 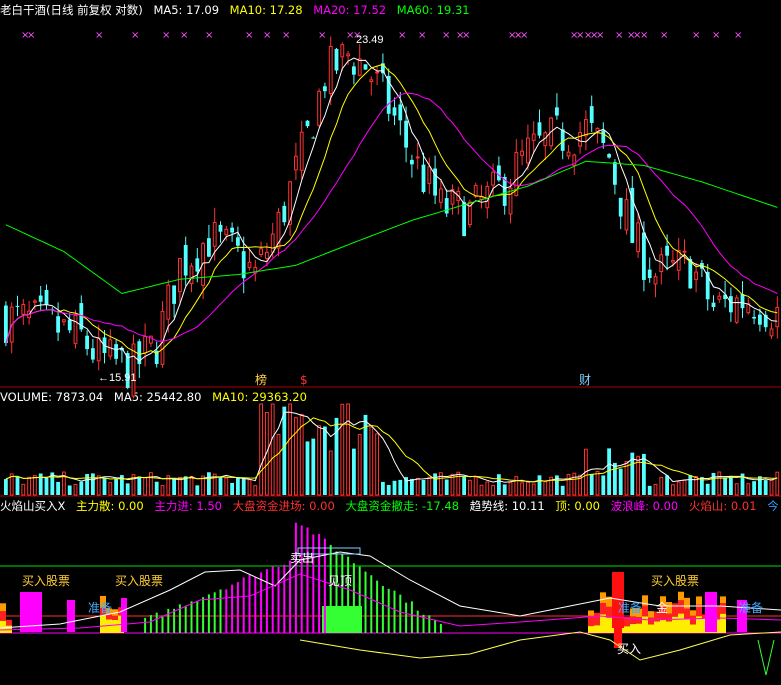 What do you see at coordinates (99, 35) in the screenshot?
I see `x-marker-2: ×` at bounding box center [99, 35].